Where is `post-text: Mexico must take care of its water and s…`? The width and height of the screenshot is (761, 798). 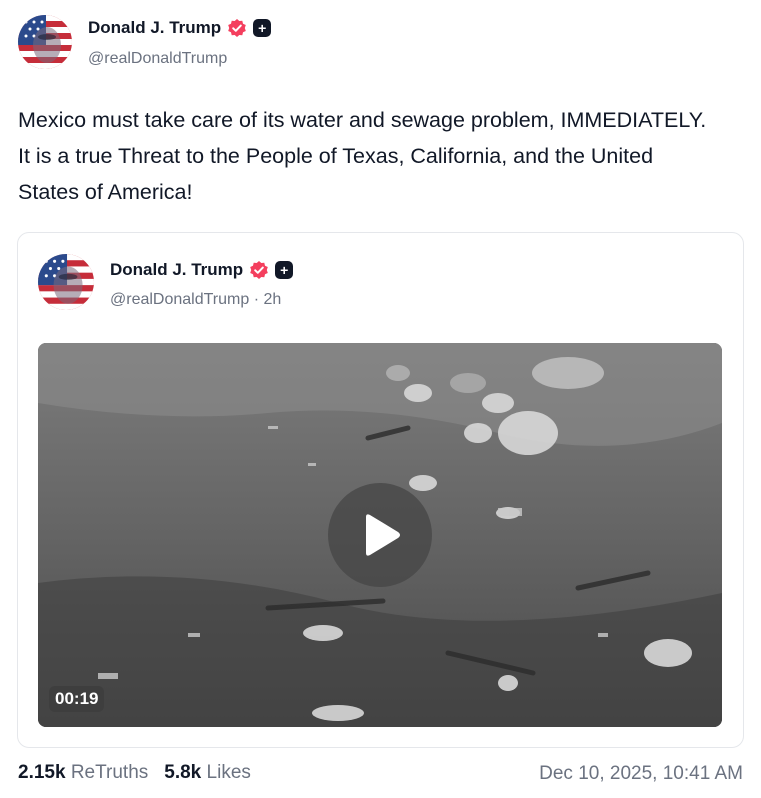
post-text: Mexico must take care of its water and s… is located at coordinates (362, 156).